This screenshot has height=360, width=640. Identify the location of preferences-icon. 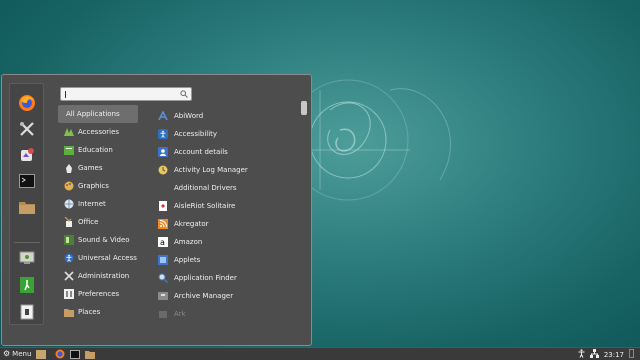
(69, 294).